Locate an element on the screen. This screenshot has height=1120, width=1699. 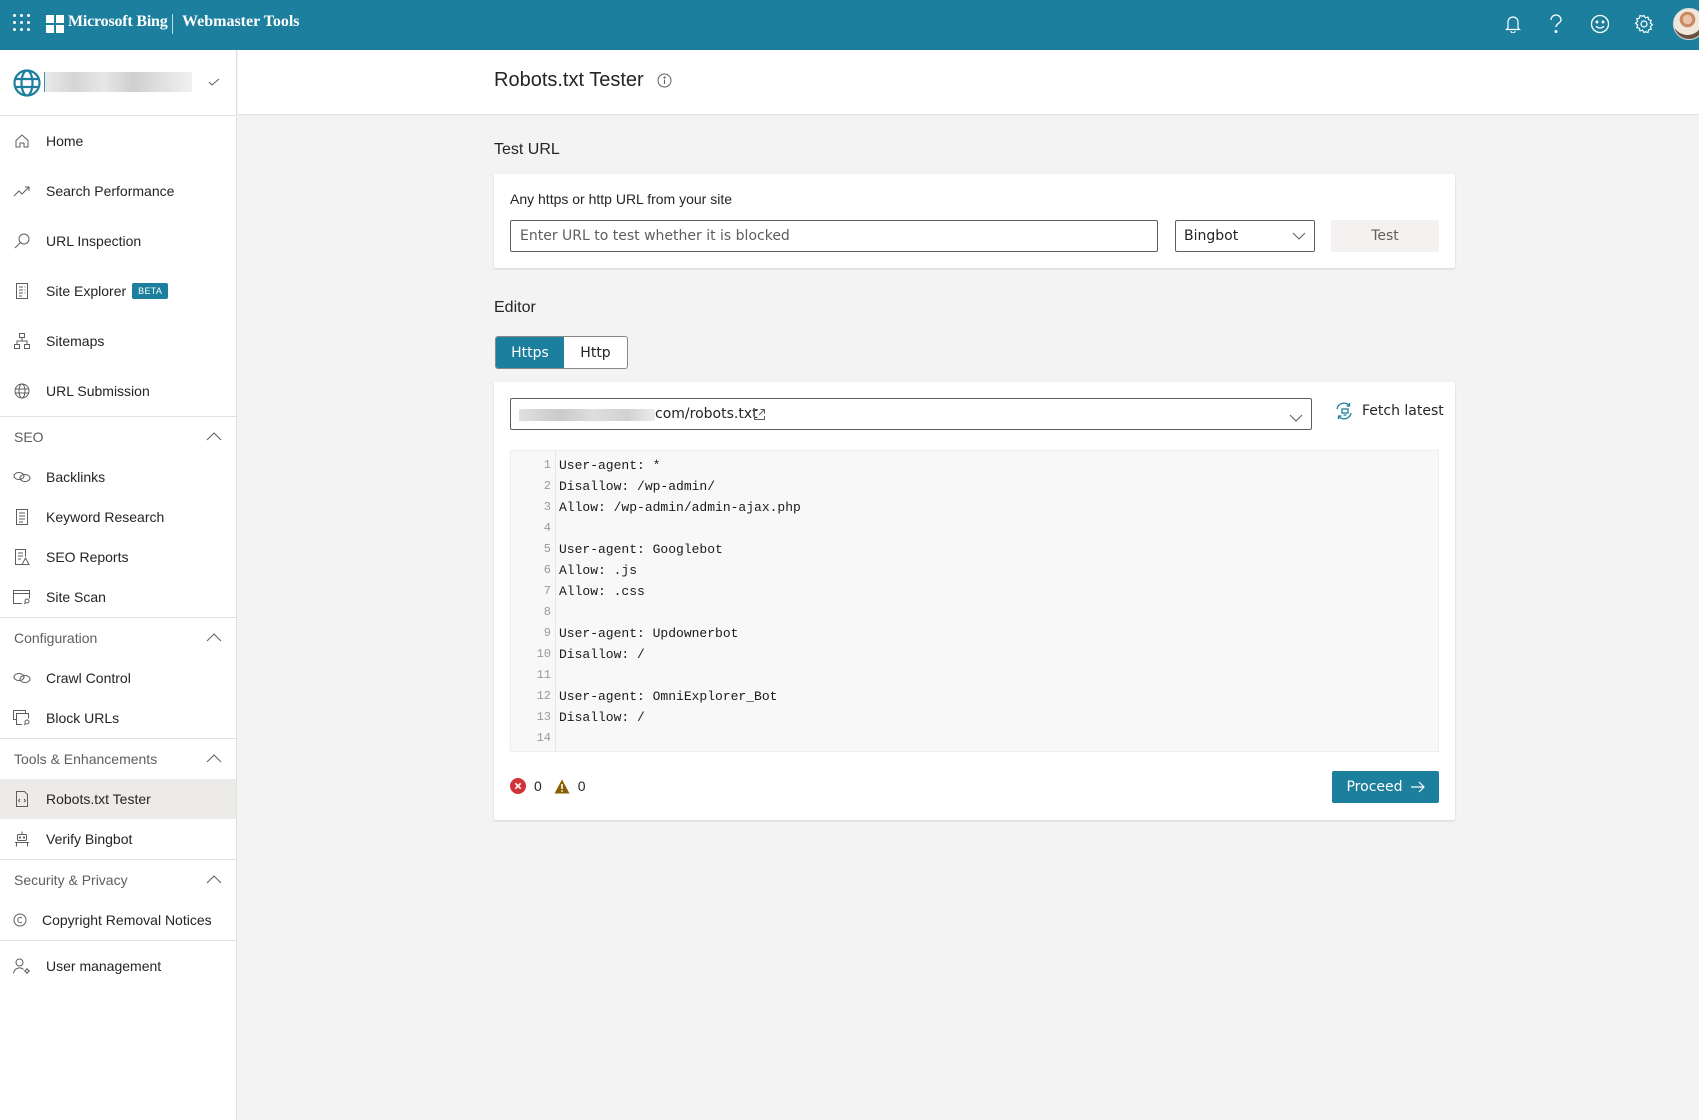
sidebar-item-url-submission: URL Submission is located at coordinates (118, 391).